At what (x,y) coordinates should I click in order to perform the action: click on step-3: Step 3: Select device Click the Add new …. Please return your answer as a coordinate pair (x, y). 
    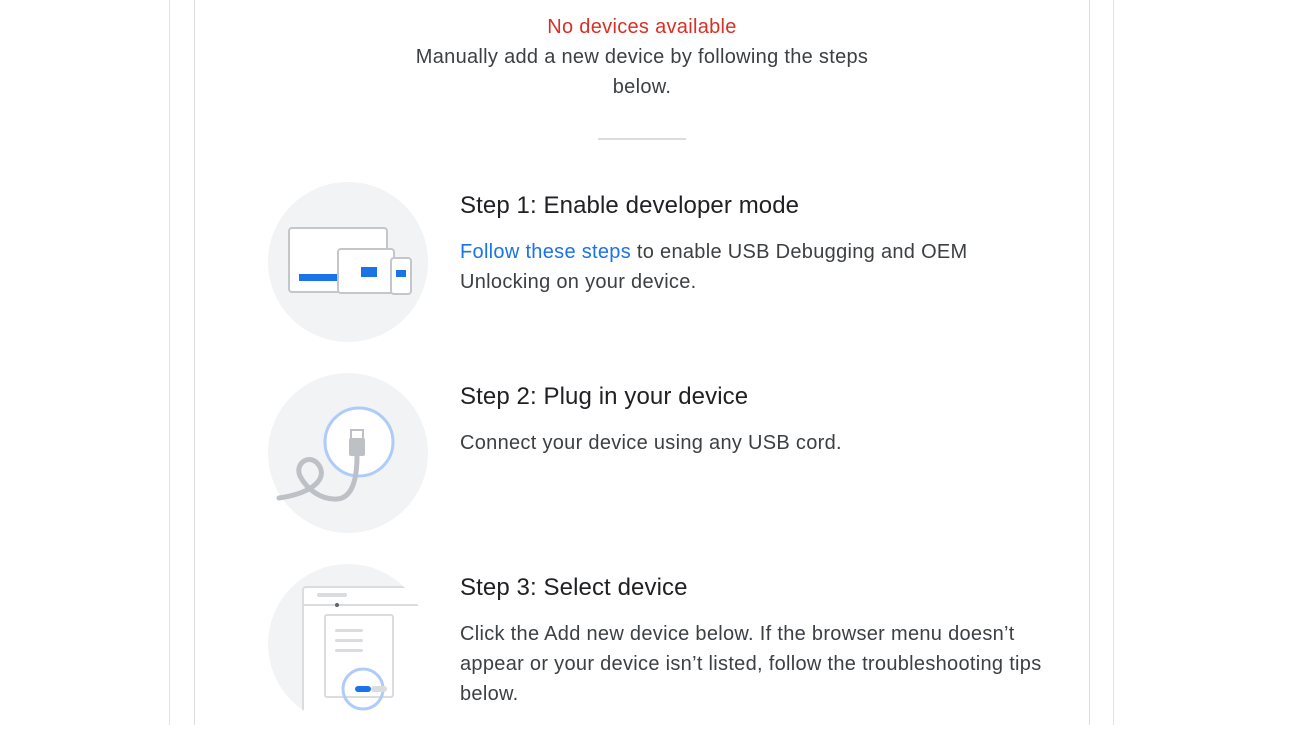
    Looking at the image, I should click on (667, 645).